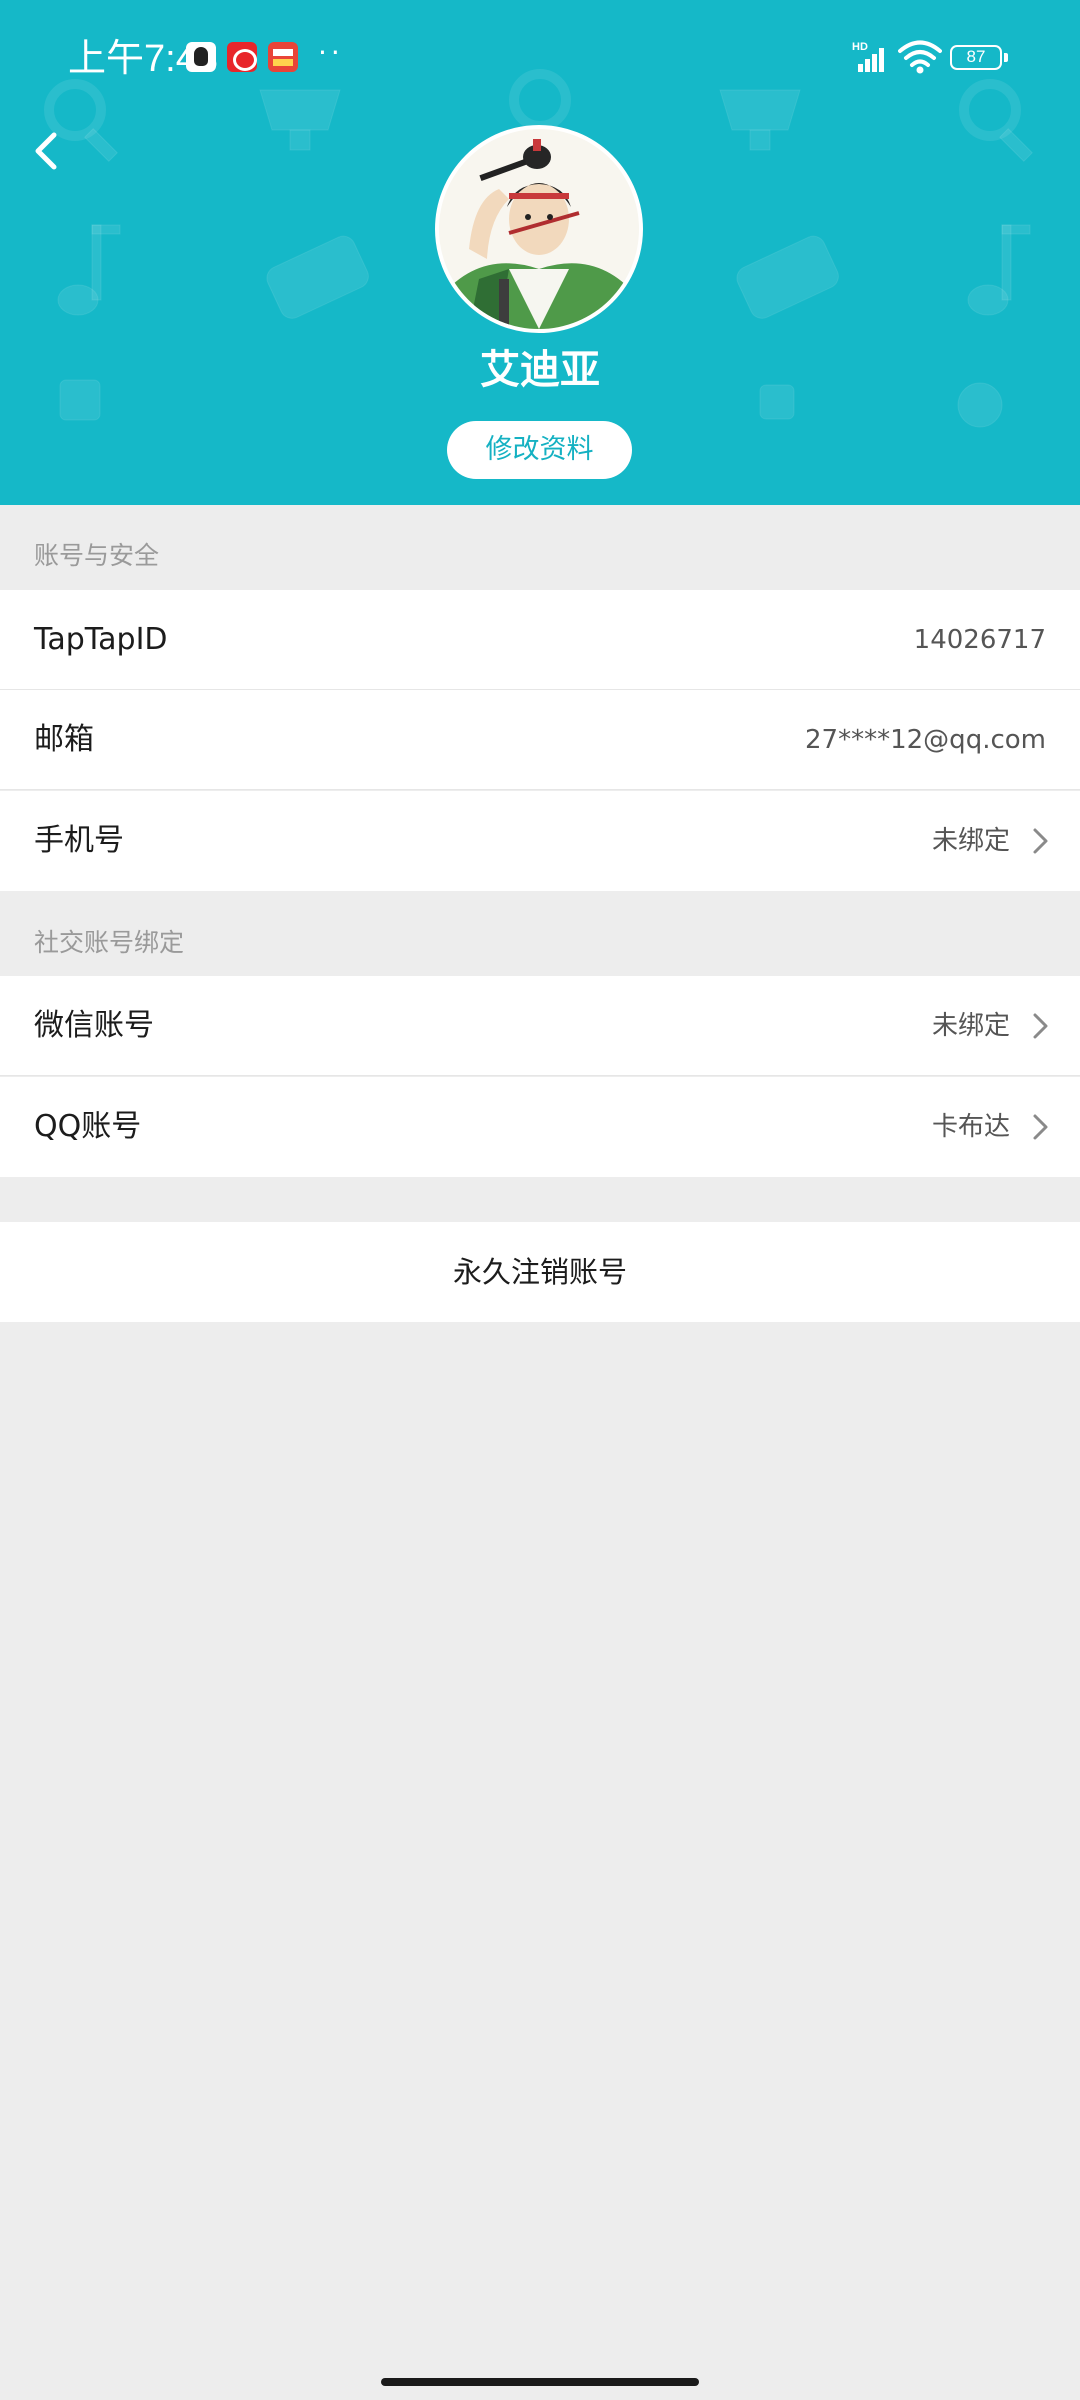  I want to click on battery-level: 87, so click(976, 56).